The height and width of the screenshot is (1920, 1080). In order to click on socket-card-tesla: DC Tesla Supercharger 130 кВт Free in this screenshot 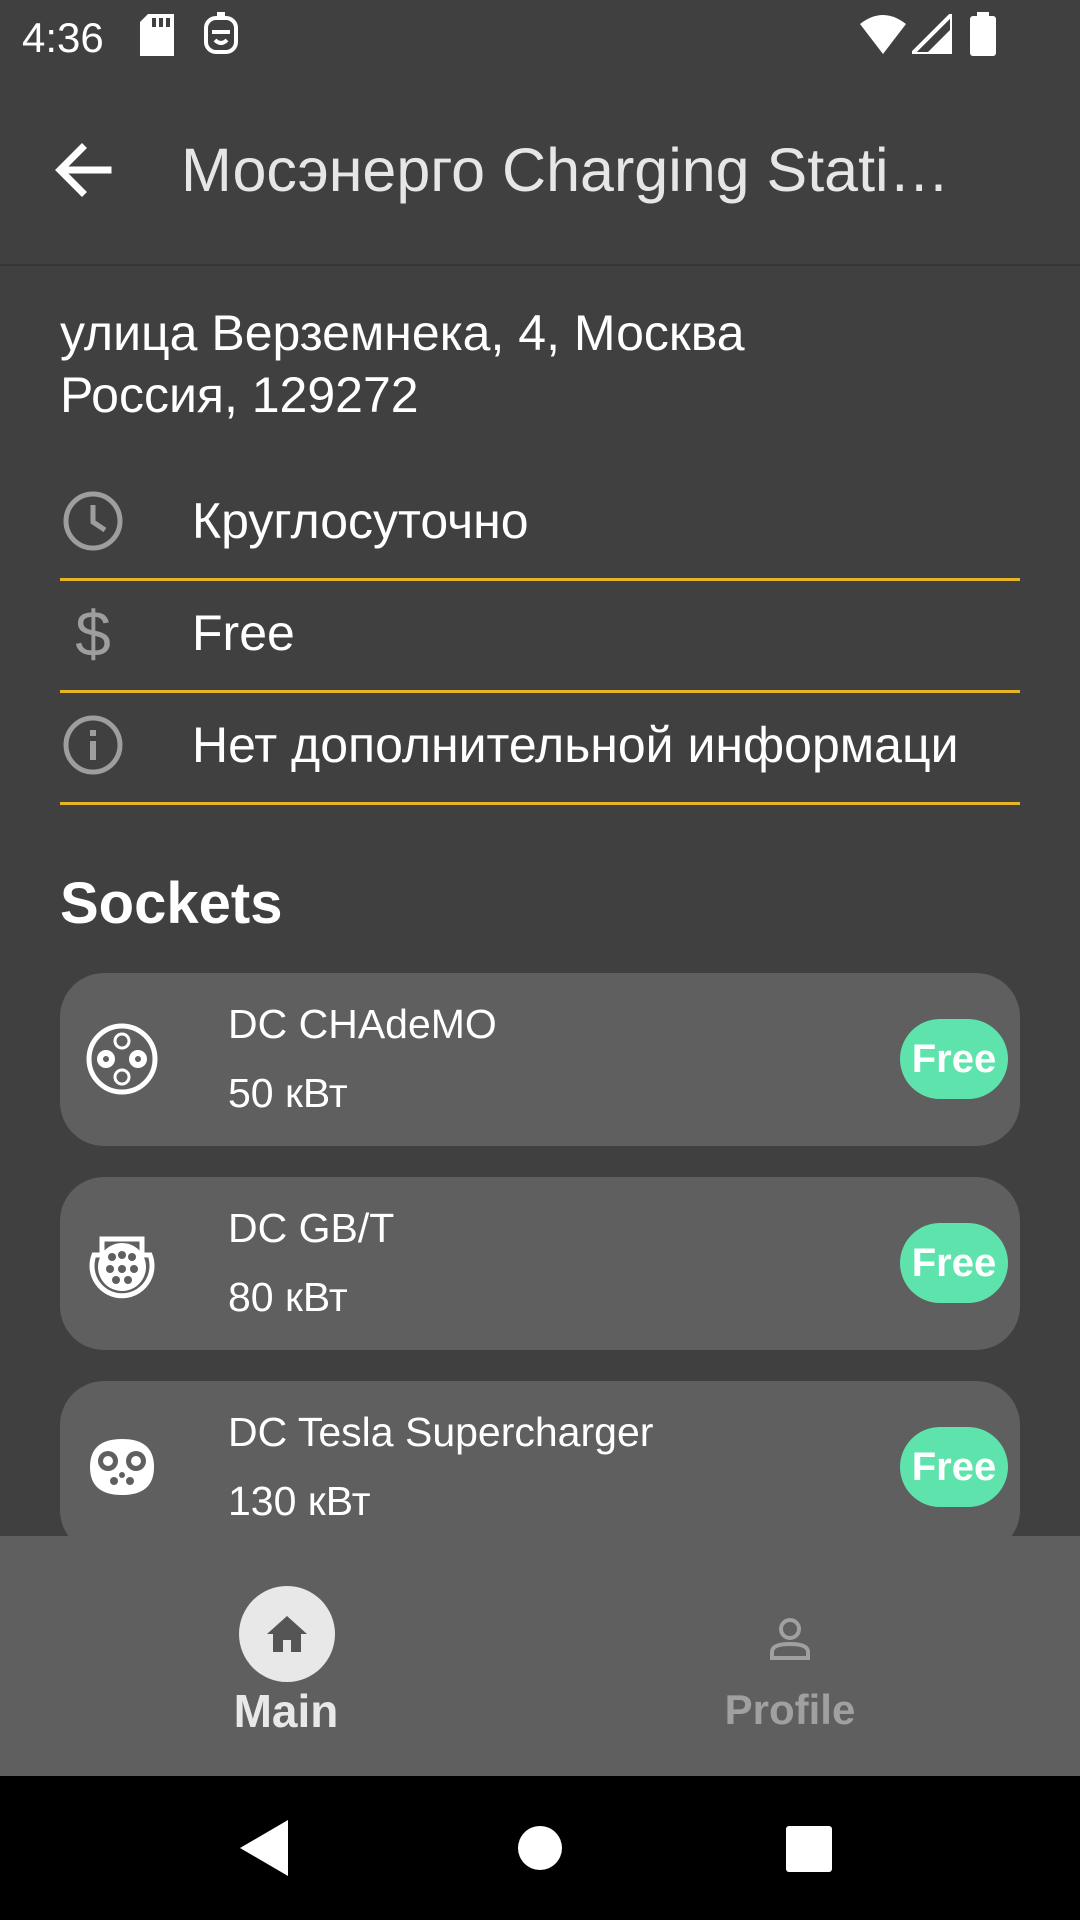, I will do `click(540, 1458)`.